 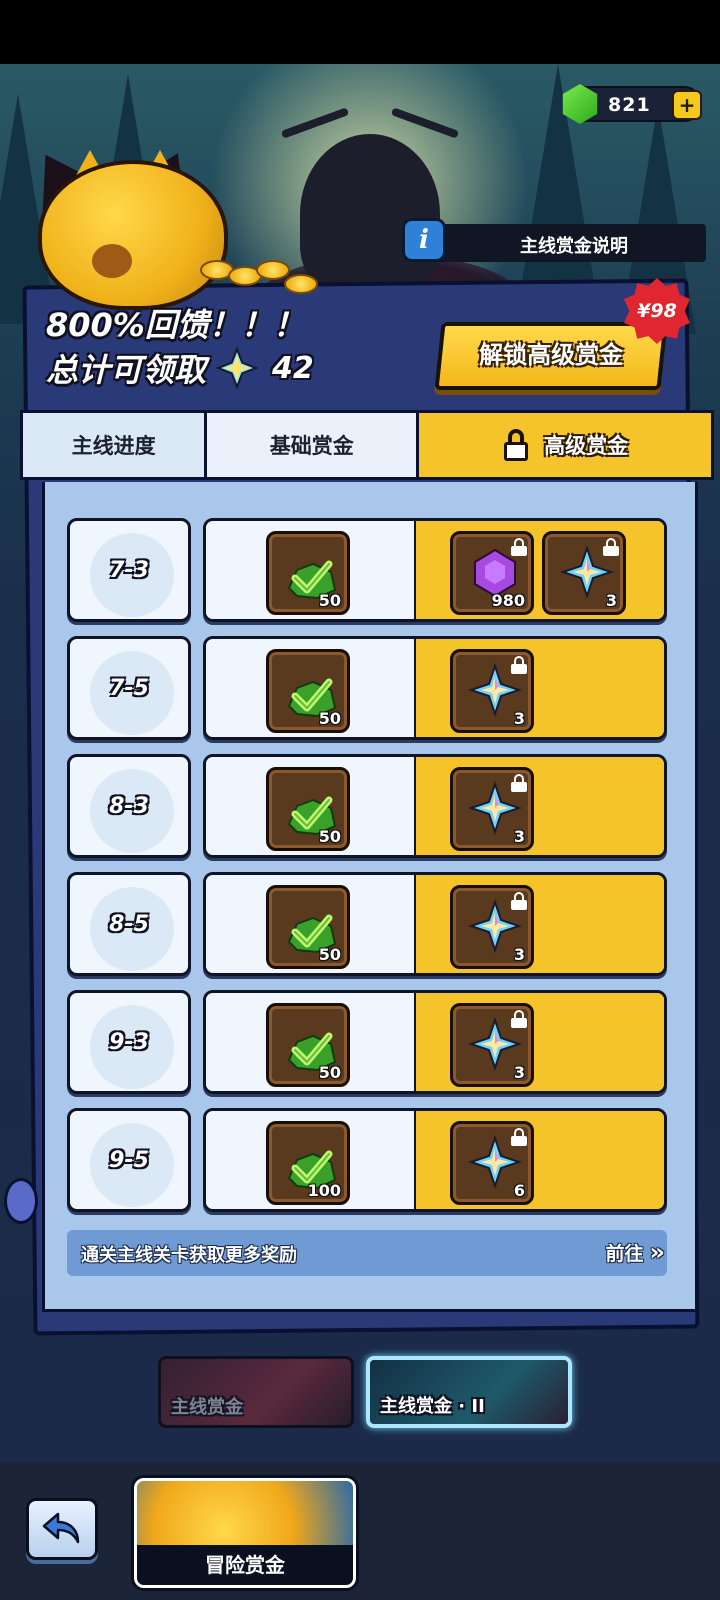 I want to click on info-icon: i, so click(x=424, y=240).